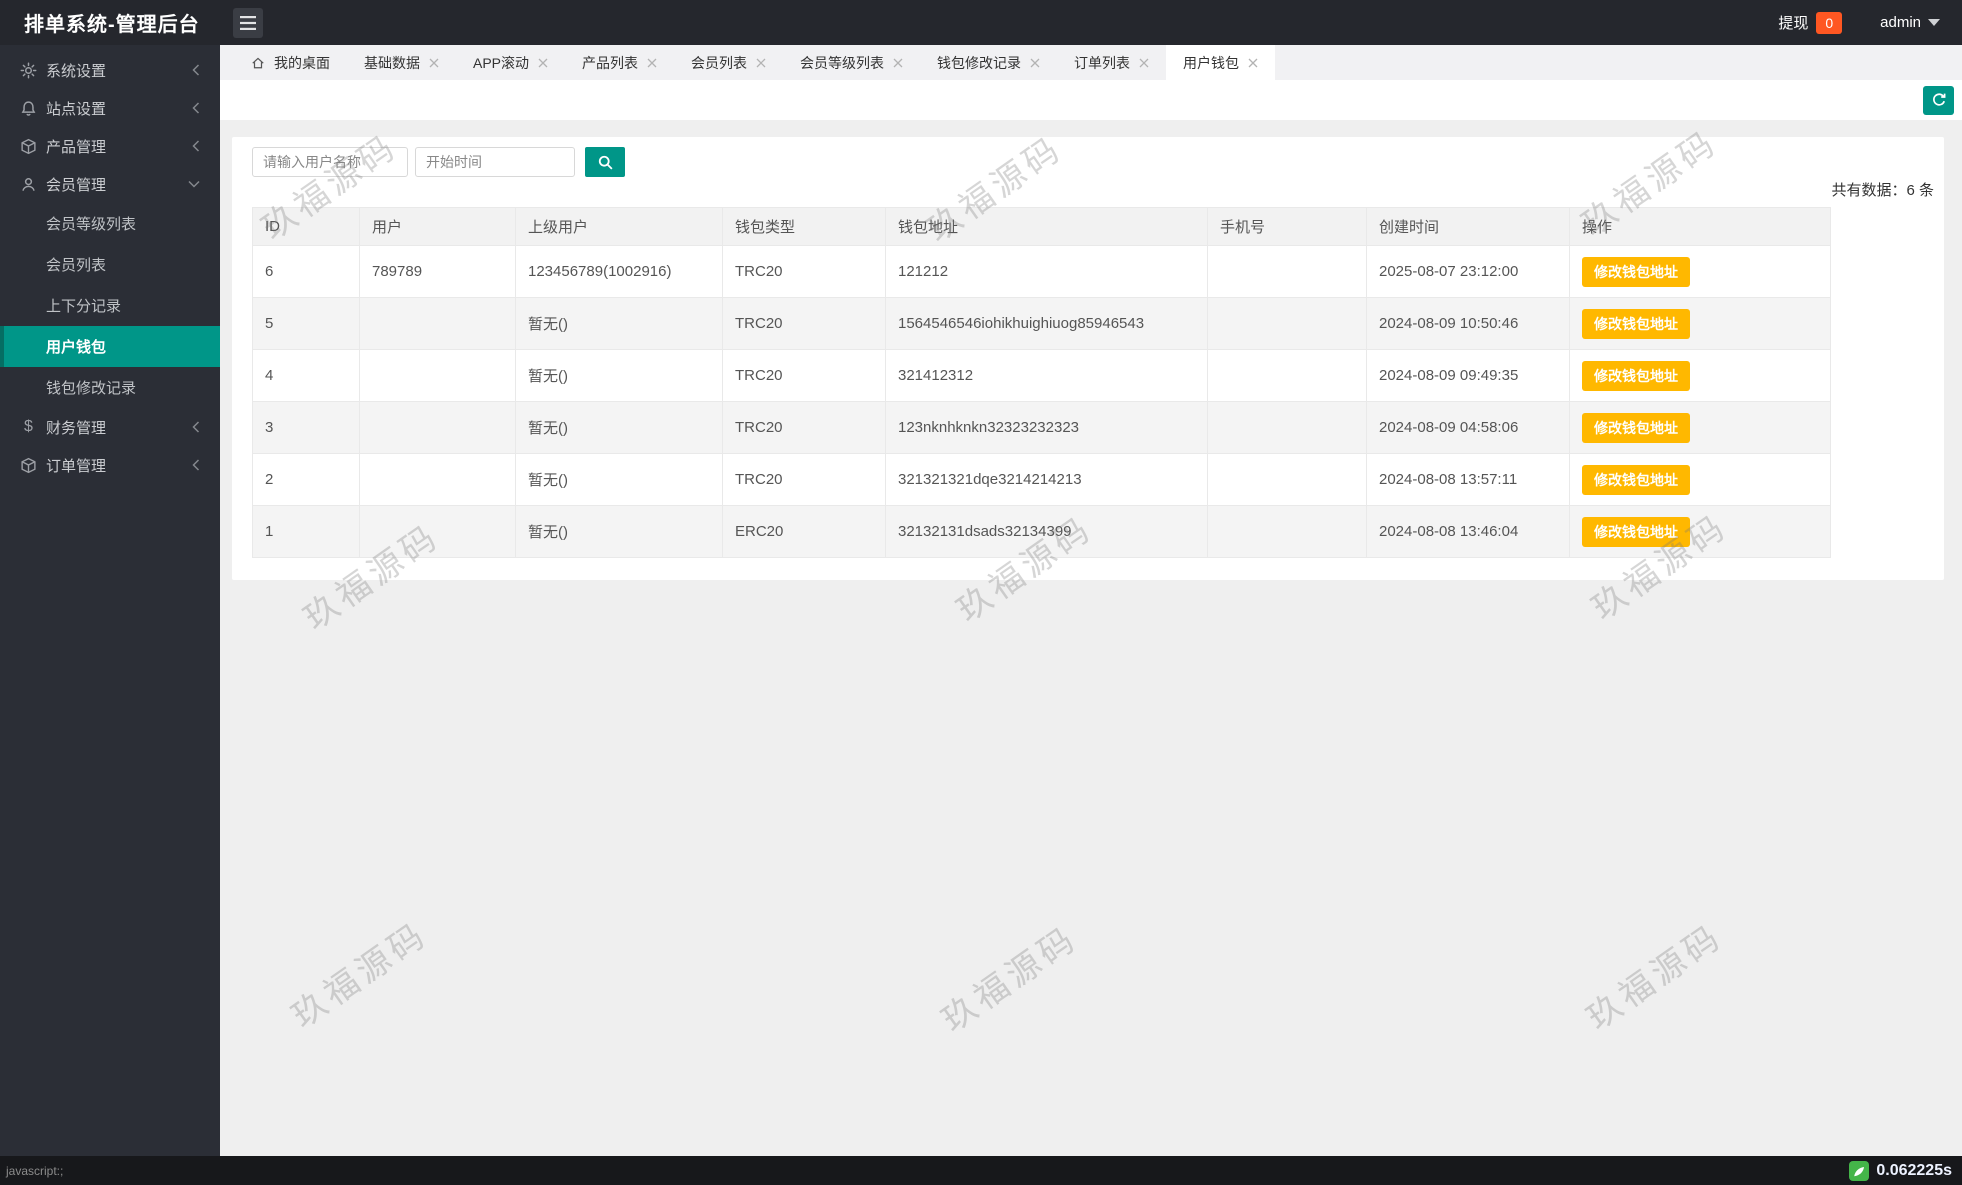 This screenshot has width=1962, height=1185. I want to click on tab-my-desktop: 我的桌面, so click(290, 62).